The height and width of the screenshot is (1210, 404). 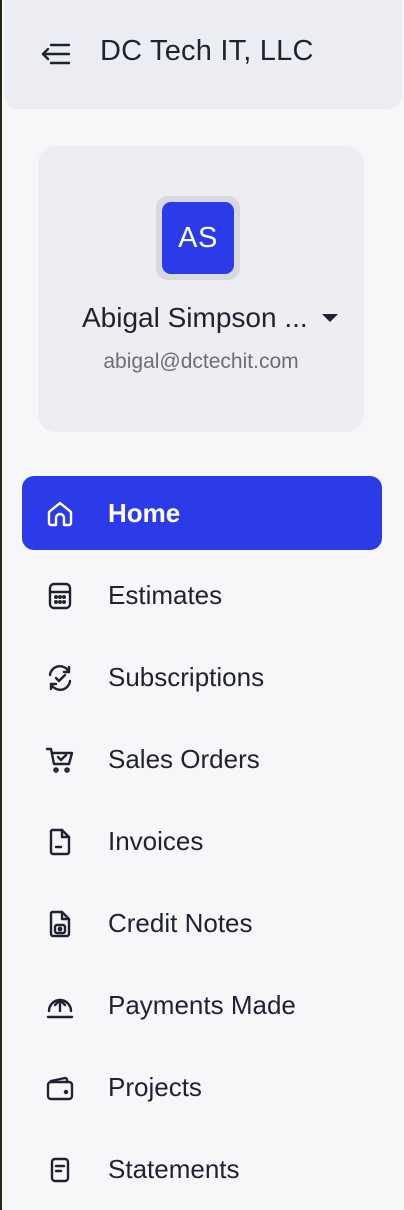 What do you see at coordinates (60, 514) in the screenshot?
I see `home-icon` at bounding box center [60, 514].